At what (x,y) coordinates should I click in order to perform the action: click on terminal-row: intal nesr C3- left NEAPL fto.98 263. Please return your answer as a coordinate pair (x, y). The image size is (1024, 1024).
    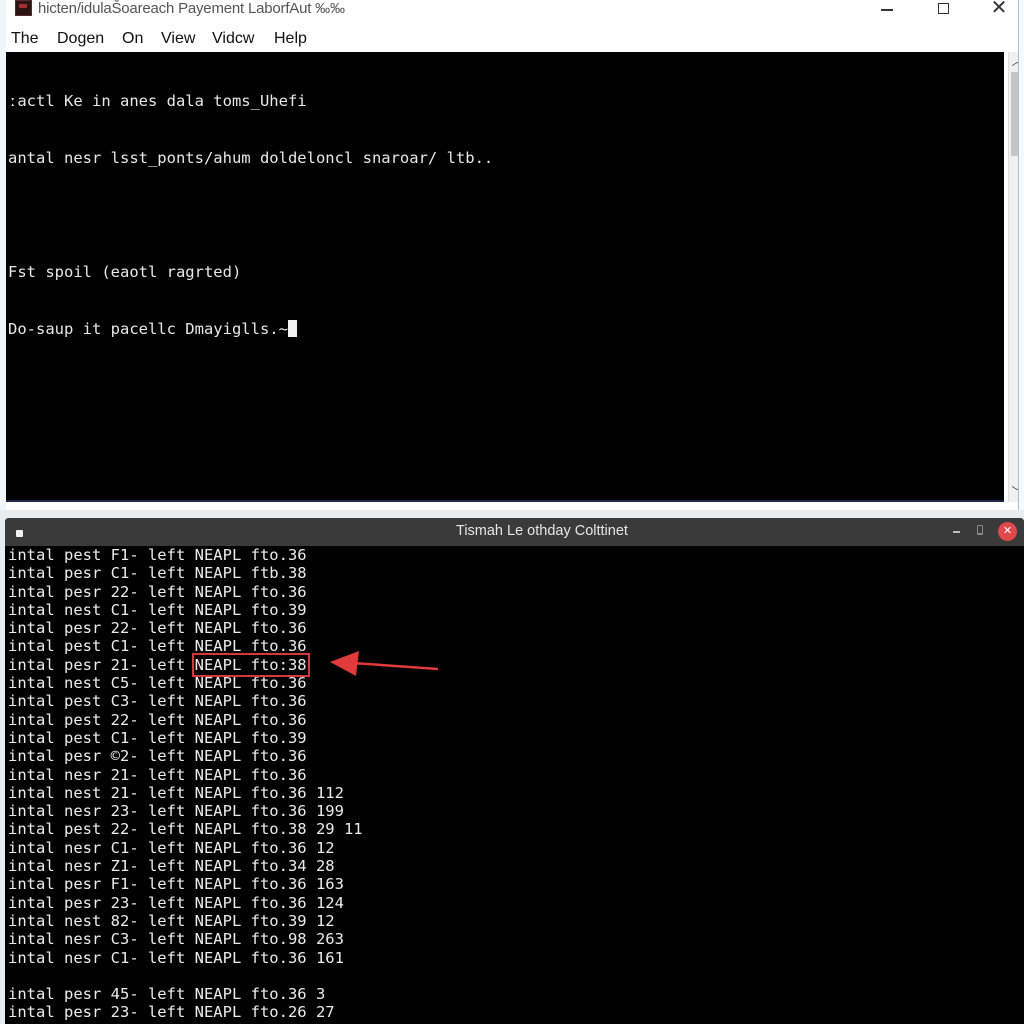
    Looking at the image, I should click on (516, 939).